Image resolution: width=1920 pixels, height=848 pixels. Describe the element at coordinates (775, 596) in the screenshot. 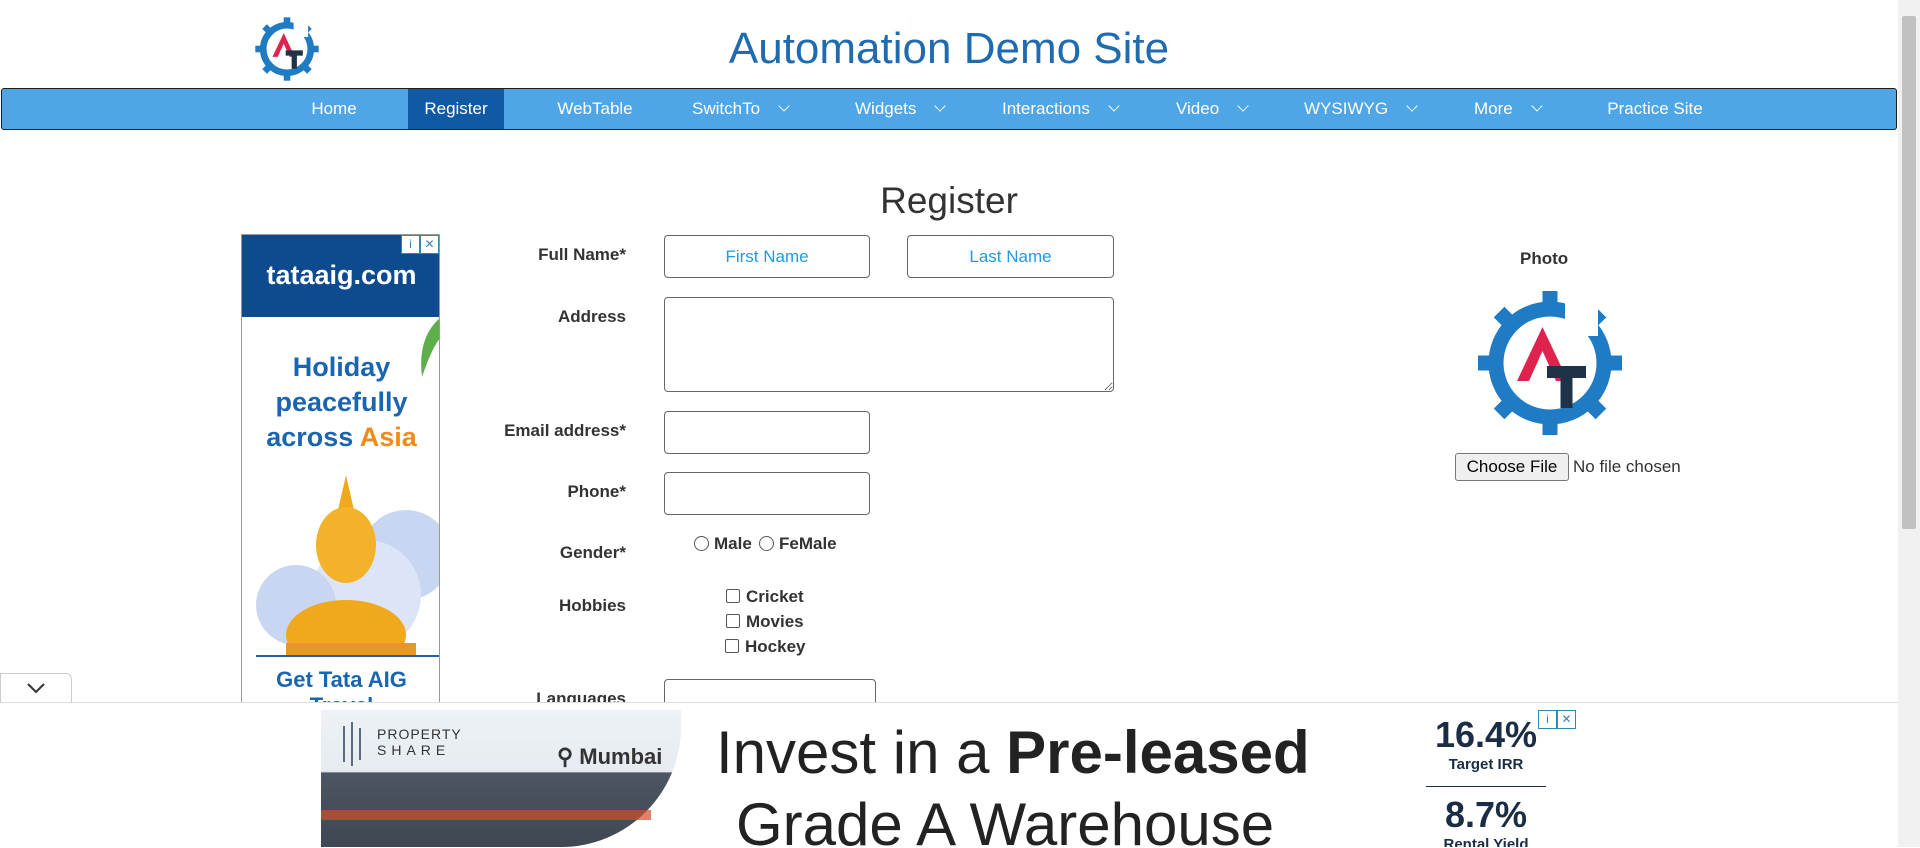

I see `cricket-label: Cricket` at that location.